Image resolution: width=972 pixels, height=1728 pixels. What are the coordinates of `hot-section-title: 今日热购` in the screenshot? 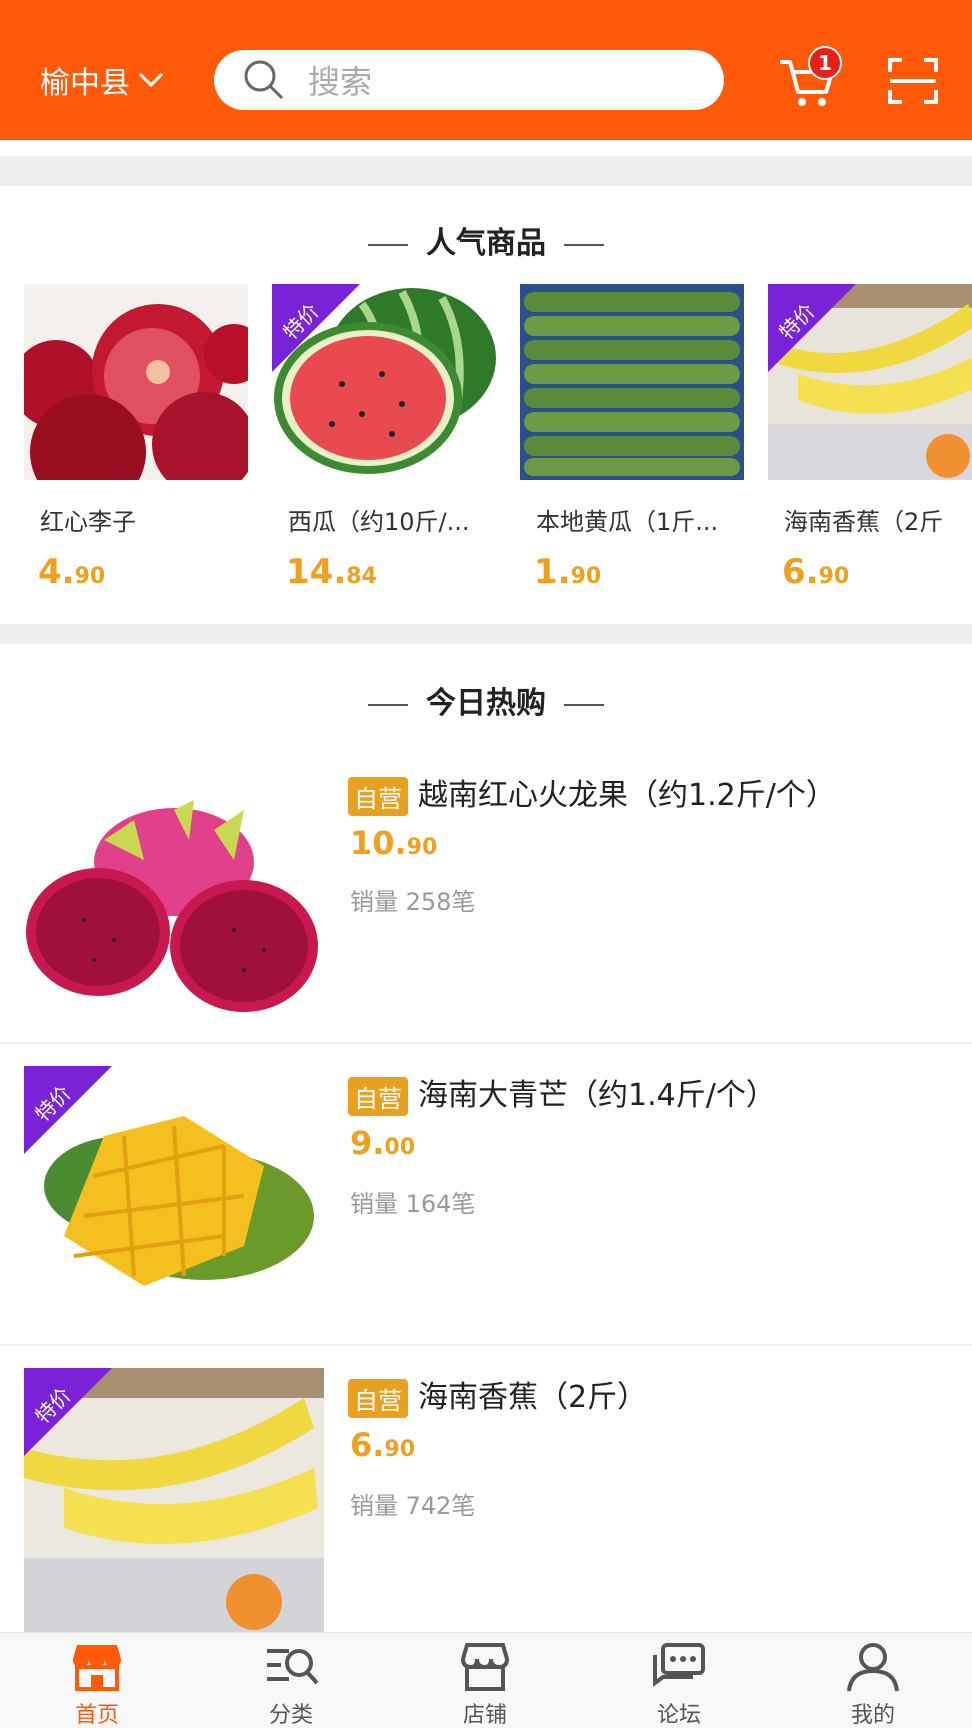 It's located at (486, 700).